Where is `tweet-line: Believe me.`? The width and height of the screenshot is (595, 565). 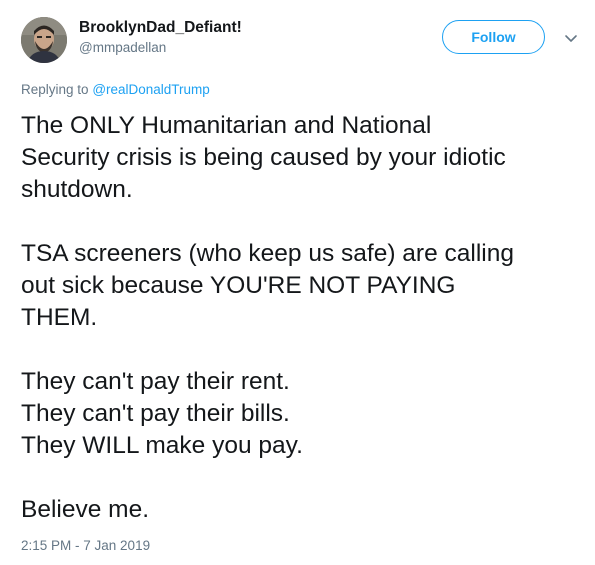
tweet-line: Believe me. is located at coordinates (85, 509).